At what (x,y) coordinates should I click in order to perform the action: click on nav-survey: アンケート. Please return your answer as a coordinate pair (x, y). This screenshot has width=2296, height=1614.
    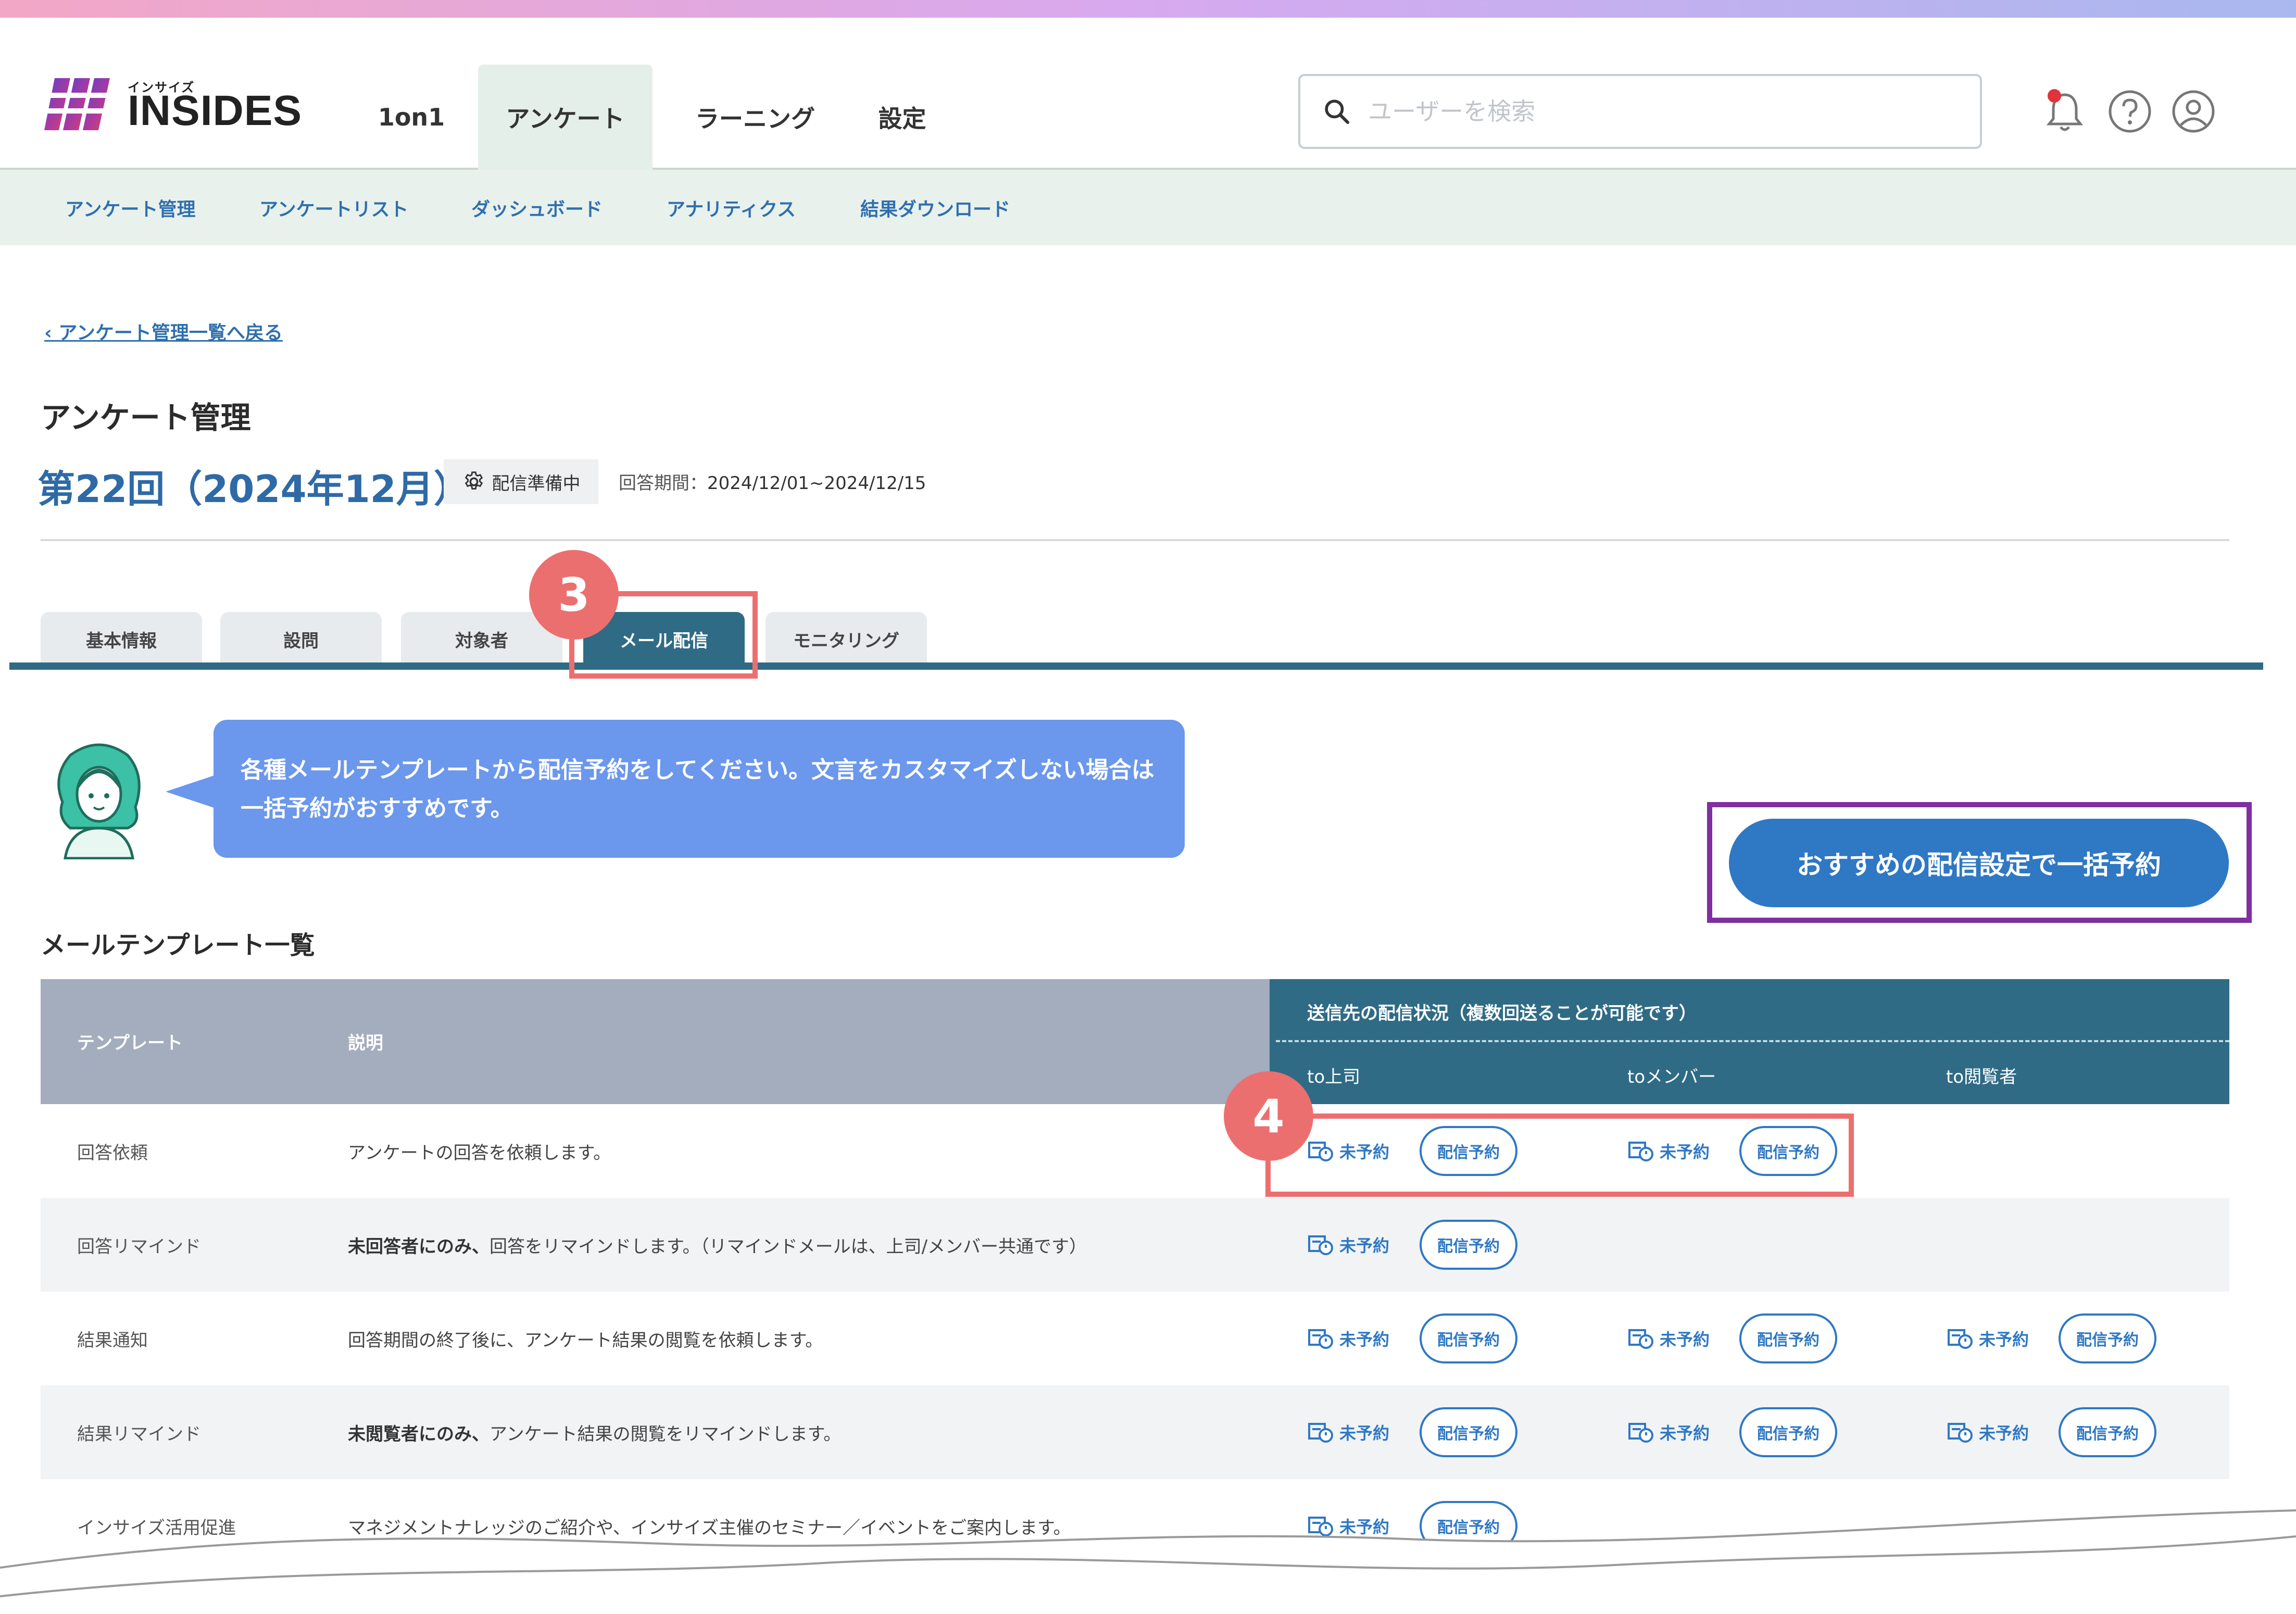
    Looking at the image, I should click on (565, 117).